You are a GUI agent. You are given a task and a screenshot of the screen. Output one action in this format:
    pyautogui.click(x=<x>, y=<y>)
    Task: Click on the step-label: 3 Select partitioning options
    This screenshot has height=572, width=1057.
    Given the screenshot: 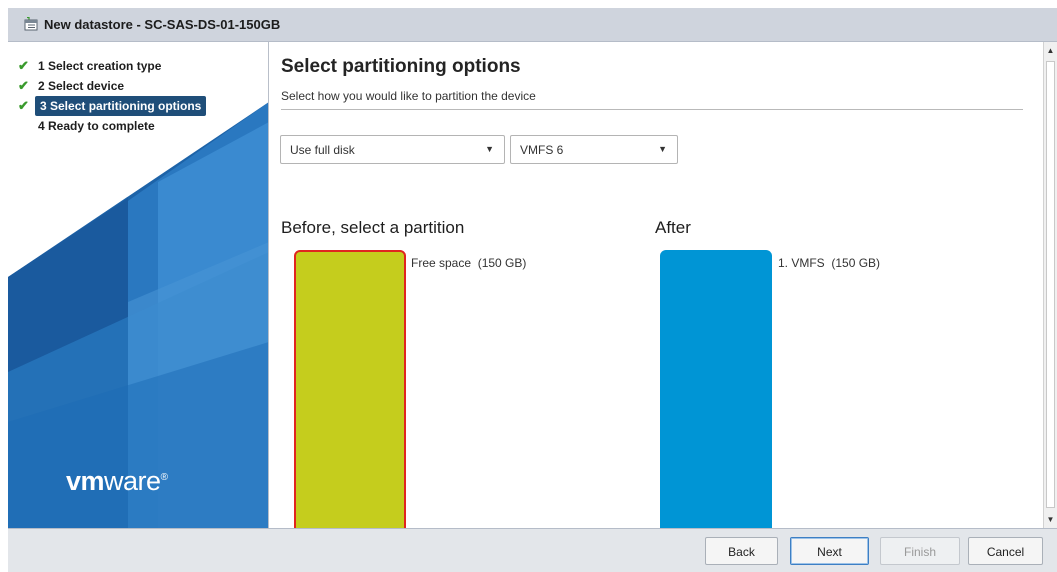 What is the action you would take?
    pyautogui.click(x=121, y=106)
    